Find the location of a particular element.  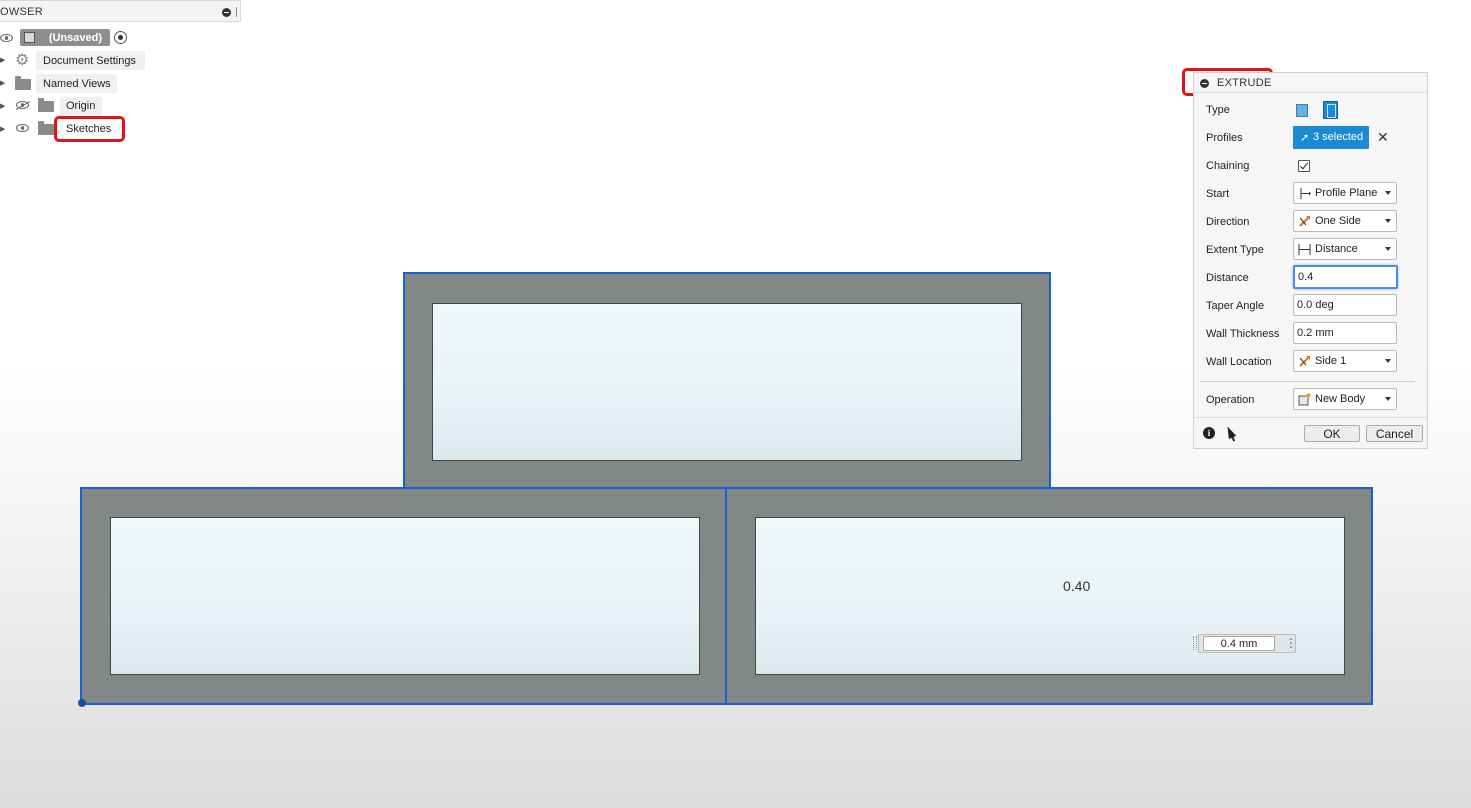

thin-extrude-icon is located at coordinates (1330, 110).